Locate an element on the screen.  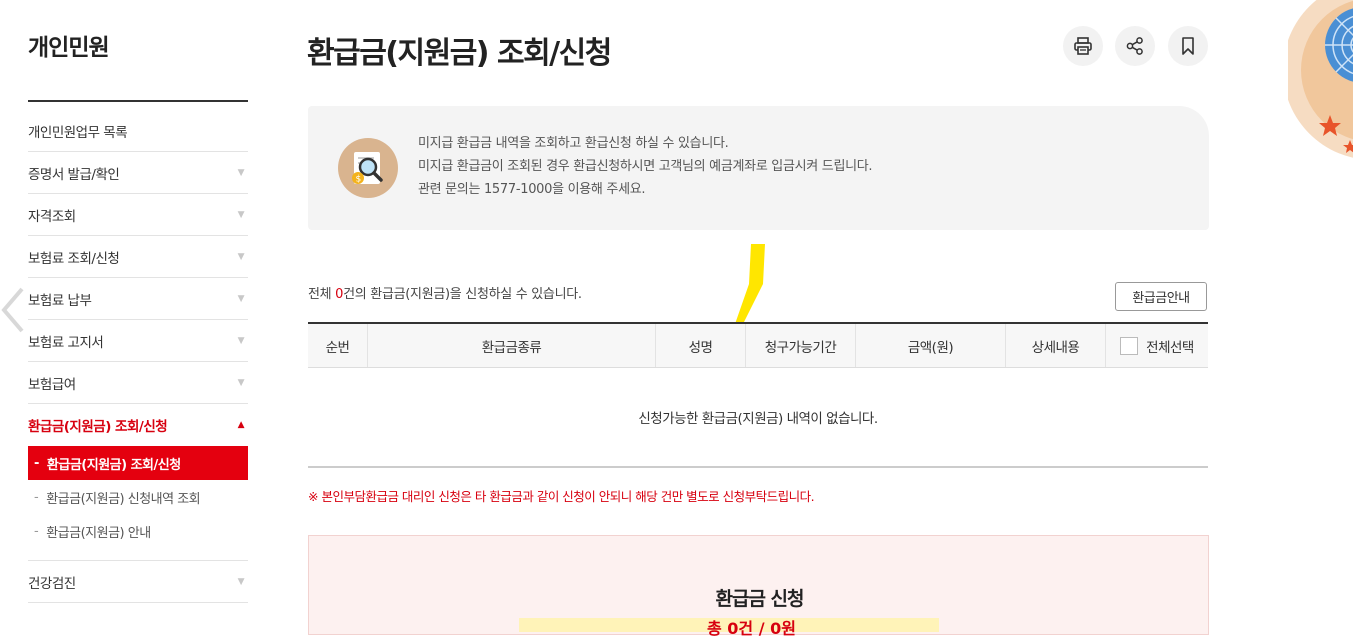
info-line: 관련 문의는 1577-1000을 이용해 주세요. is located at coordinates (532, 189).